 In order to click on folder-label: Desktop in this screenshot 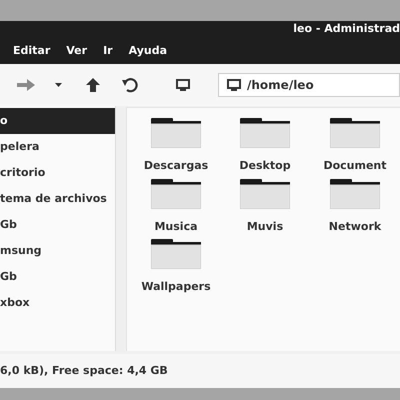, I will do `click(265, 166)`.